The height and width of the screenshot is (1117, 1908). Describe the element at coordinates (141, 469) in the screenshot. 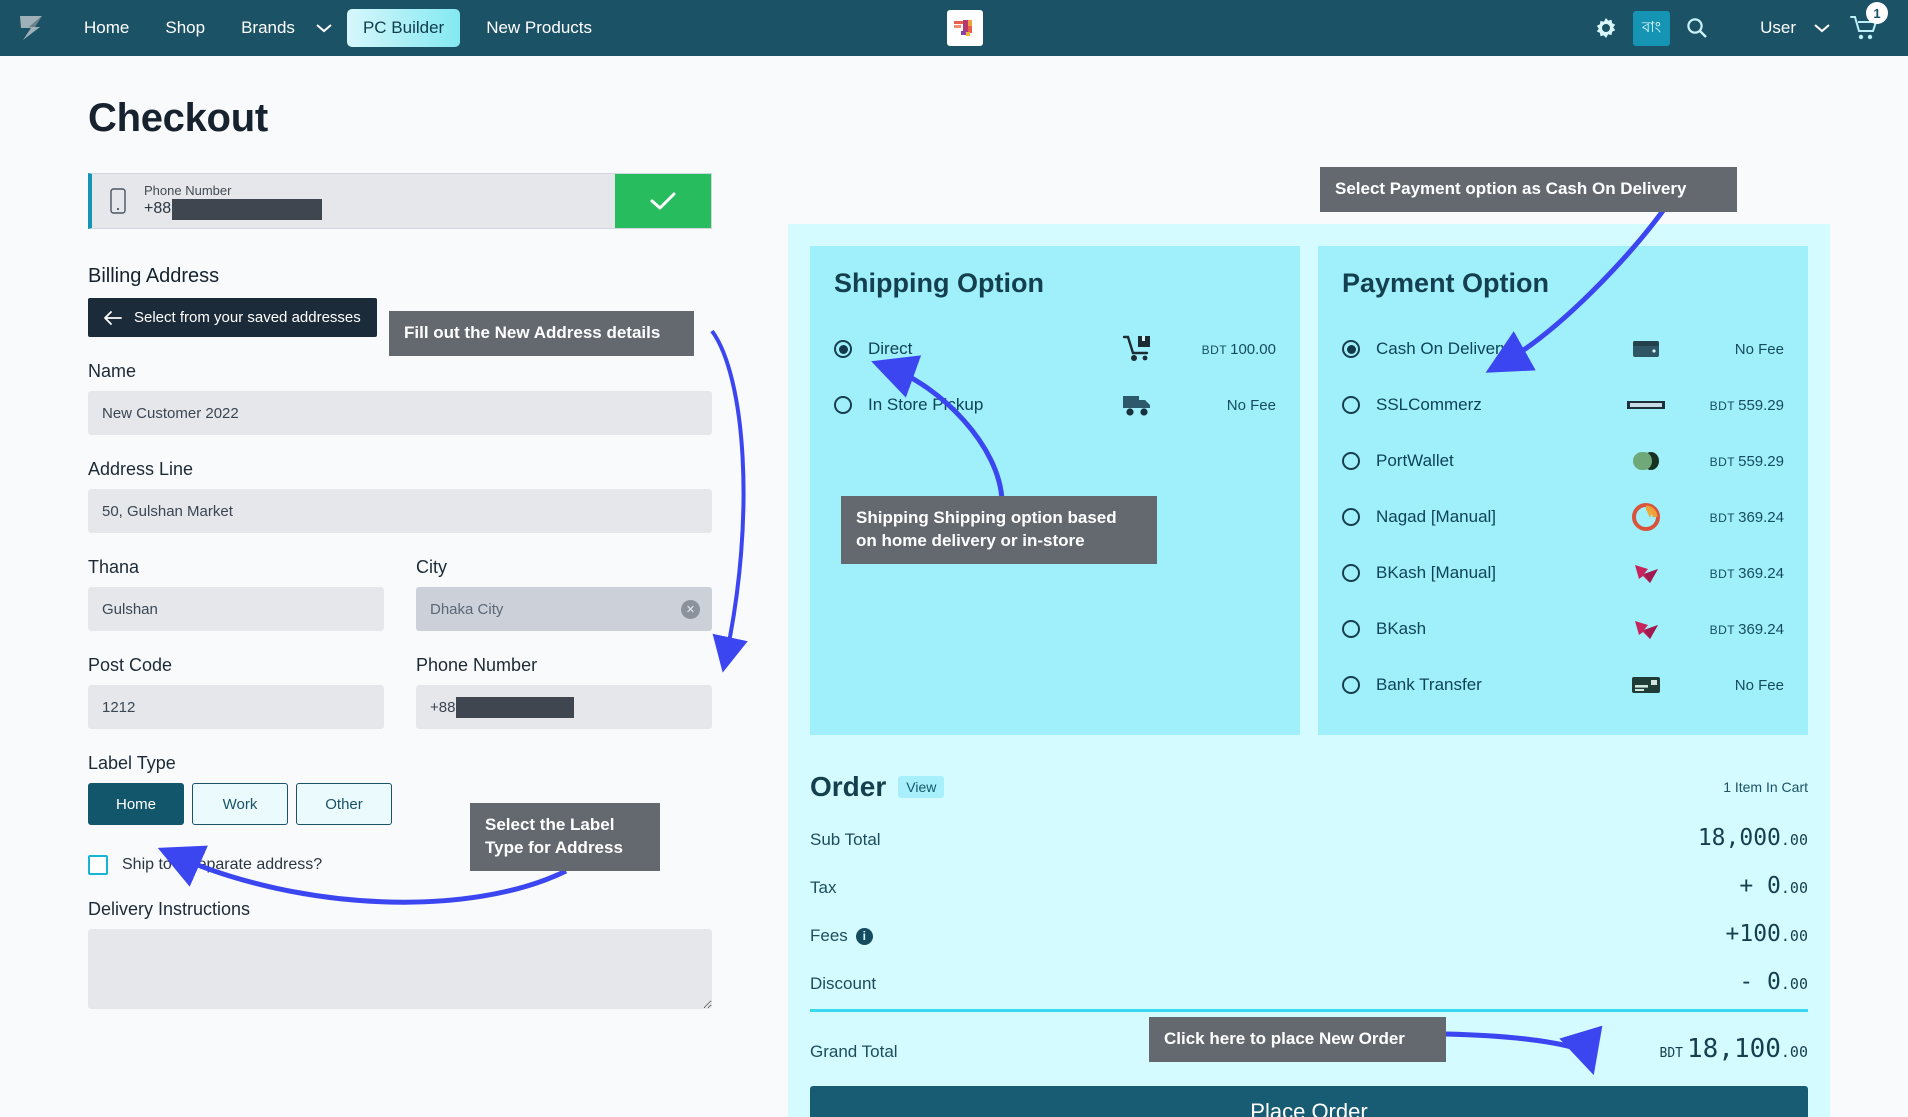

I see `address-line-label: Address Line` at that location.